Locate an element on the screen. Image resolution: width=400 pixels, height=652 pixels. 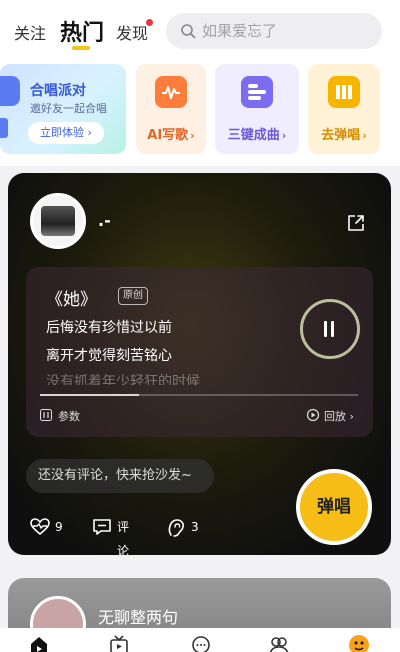
three-key-song-card: 三键成曲 › is located at coordinates (257, 109).